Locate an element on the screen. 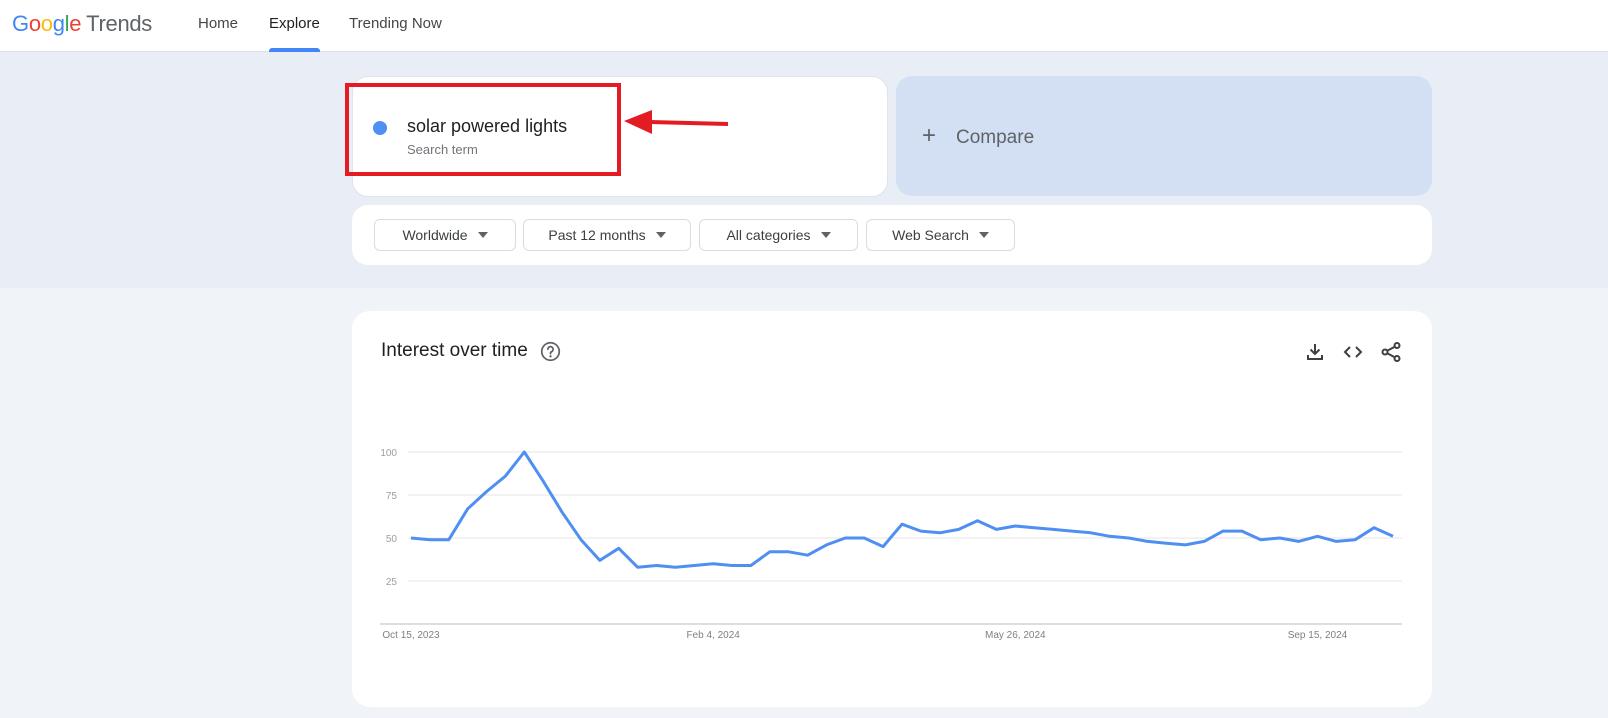 The width and height of the screenshot is (1608, 718). x-tick-label: Feb 4, 2024 is located at coordinates (713, 635).